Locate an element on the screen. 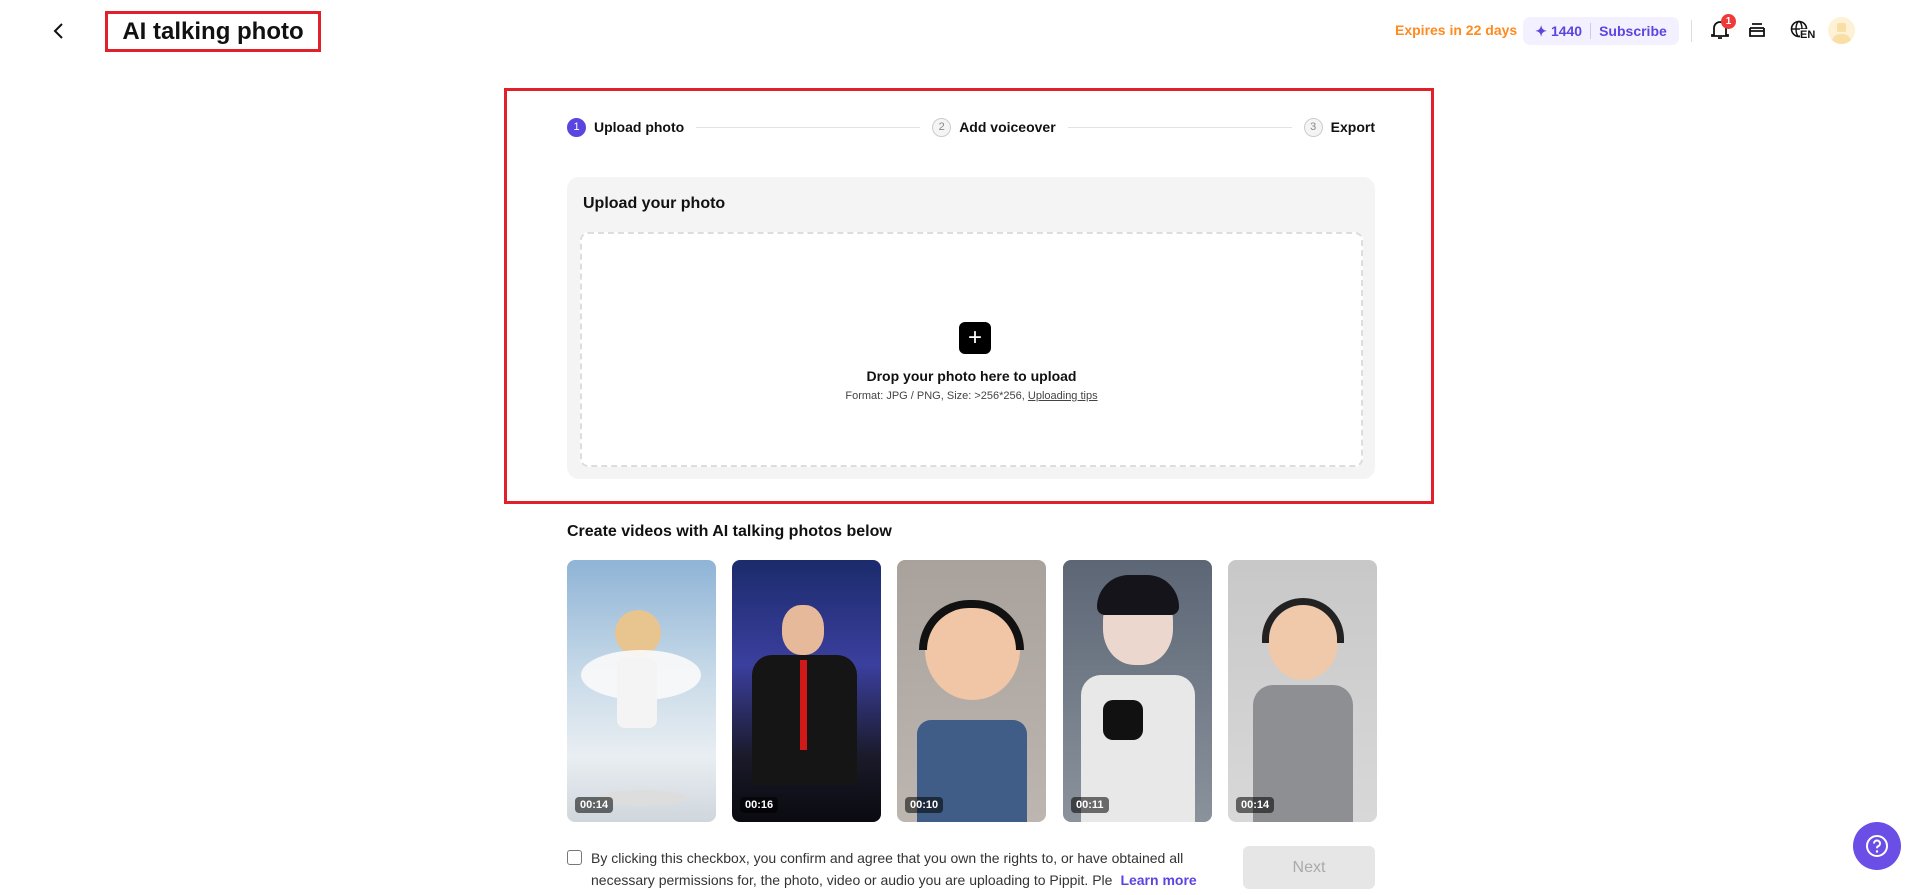 The height and width of the screenshot is (895, 1920). step-add-voiceover: 2 Add voiceover is located at coordinates (994, 127).